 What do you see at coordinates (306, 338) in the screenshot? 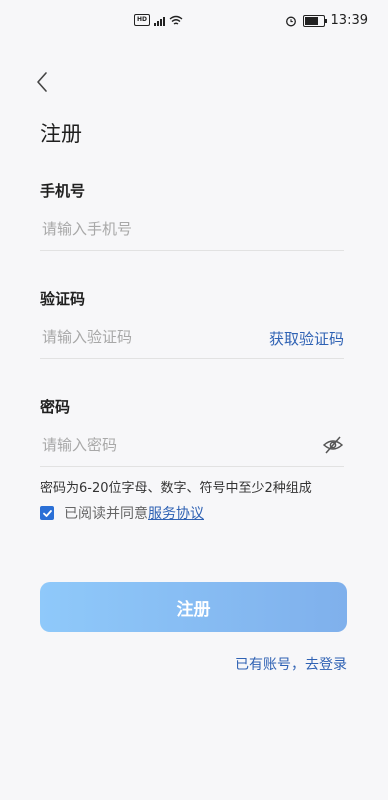
I see `get-code-button: 获取验证码` at bounding box center [306, 338].